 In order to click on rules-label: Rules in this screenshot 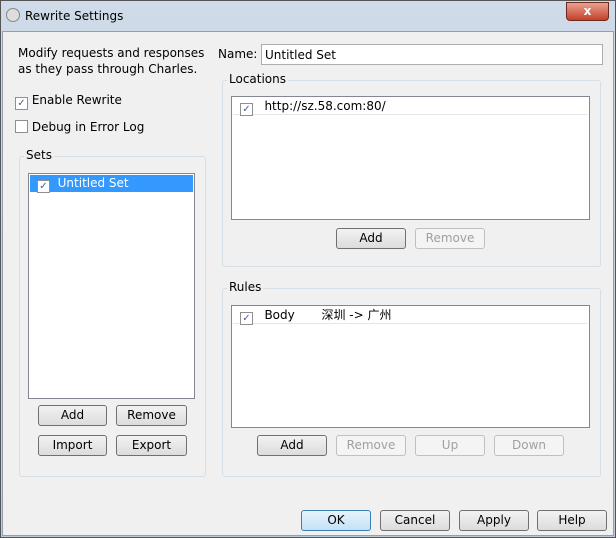, I will do `click(245, 287)`.